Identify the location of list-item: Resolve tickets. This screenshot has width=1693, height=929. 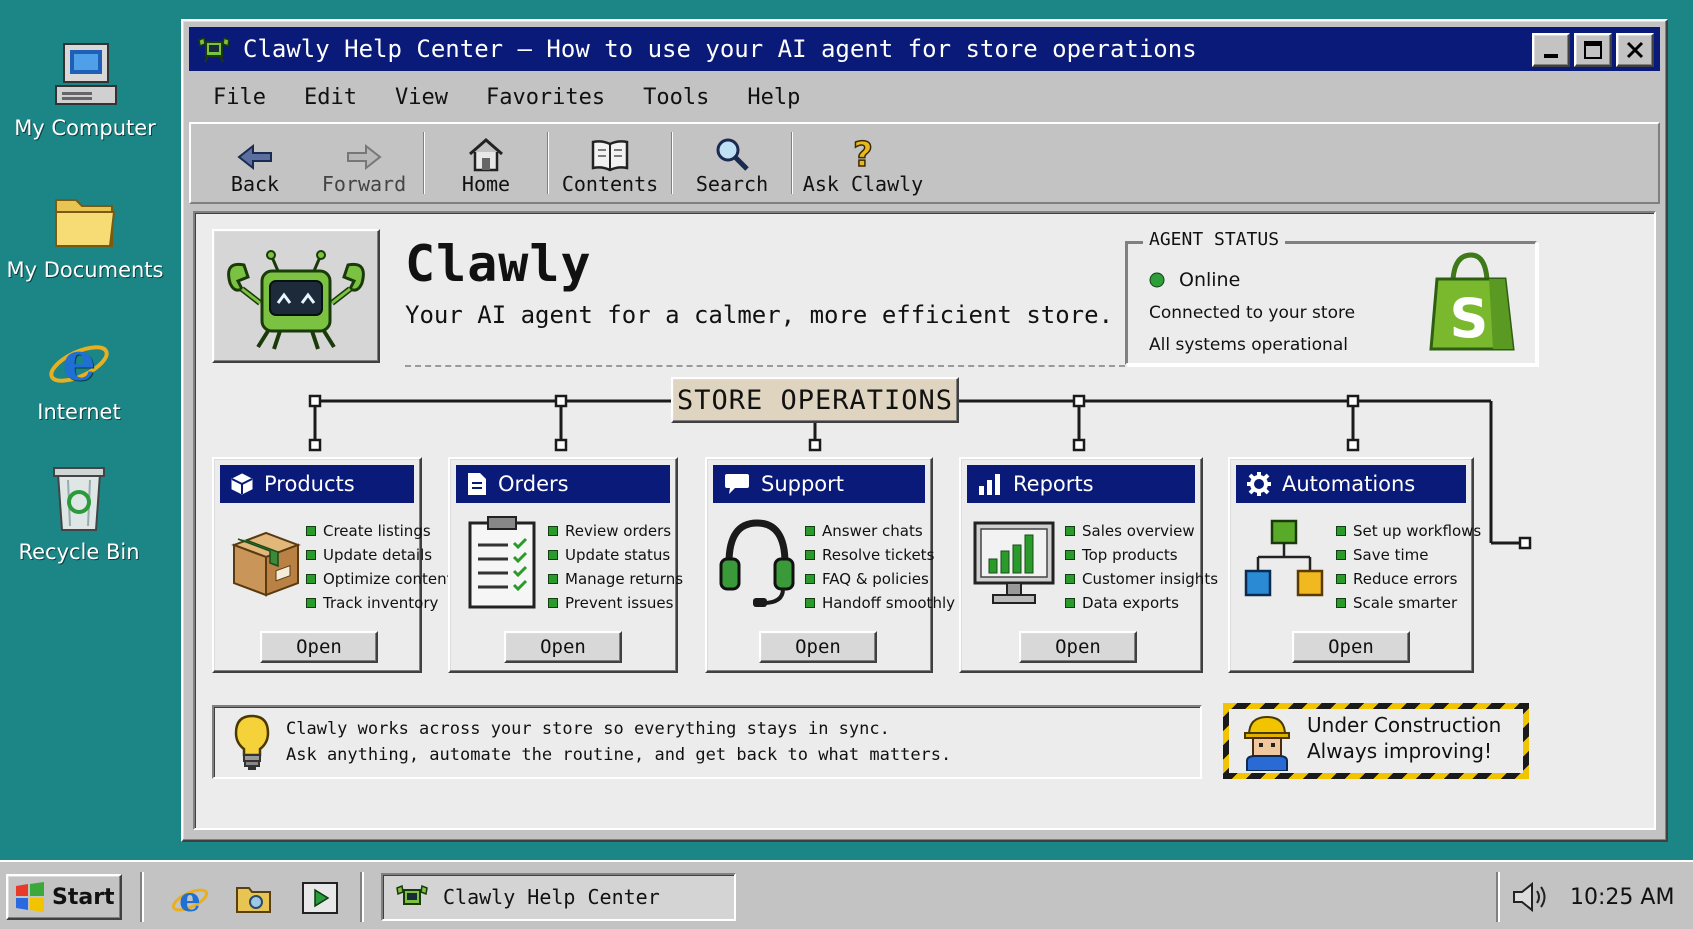
(880, 555).